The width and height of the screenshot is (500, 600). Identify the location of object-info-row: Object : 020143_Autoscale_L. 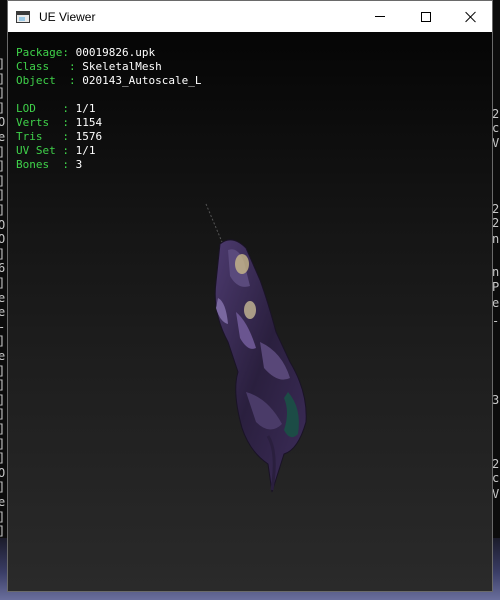
(108, 81).